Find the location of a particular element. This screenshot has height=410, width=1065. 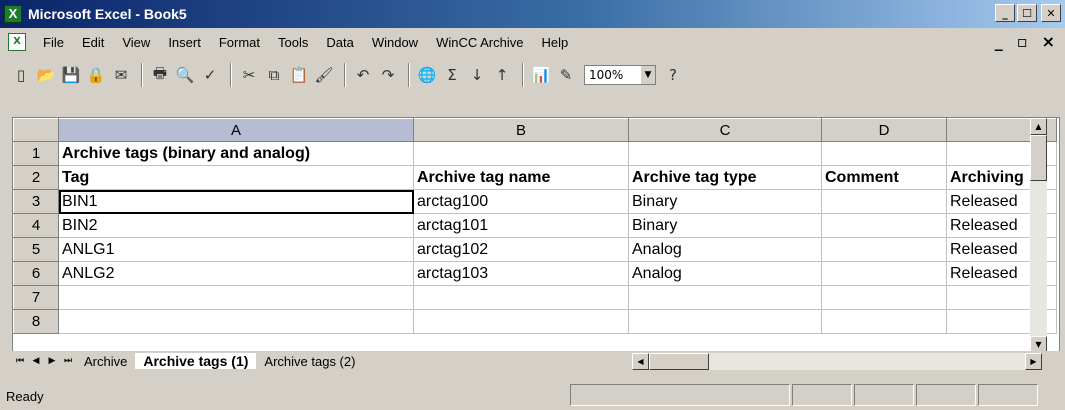

cell-b4: arctag101 is located at coordinates (521, 225).